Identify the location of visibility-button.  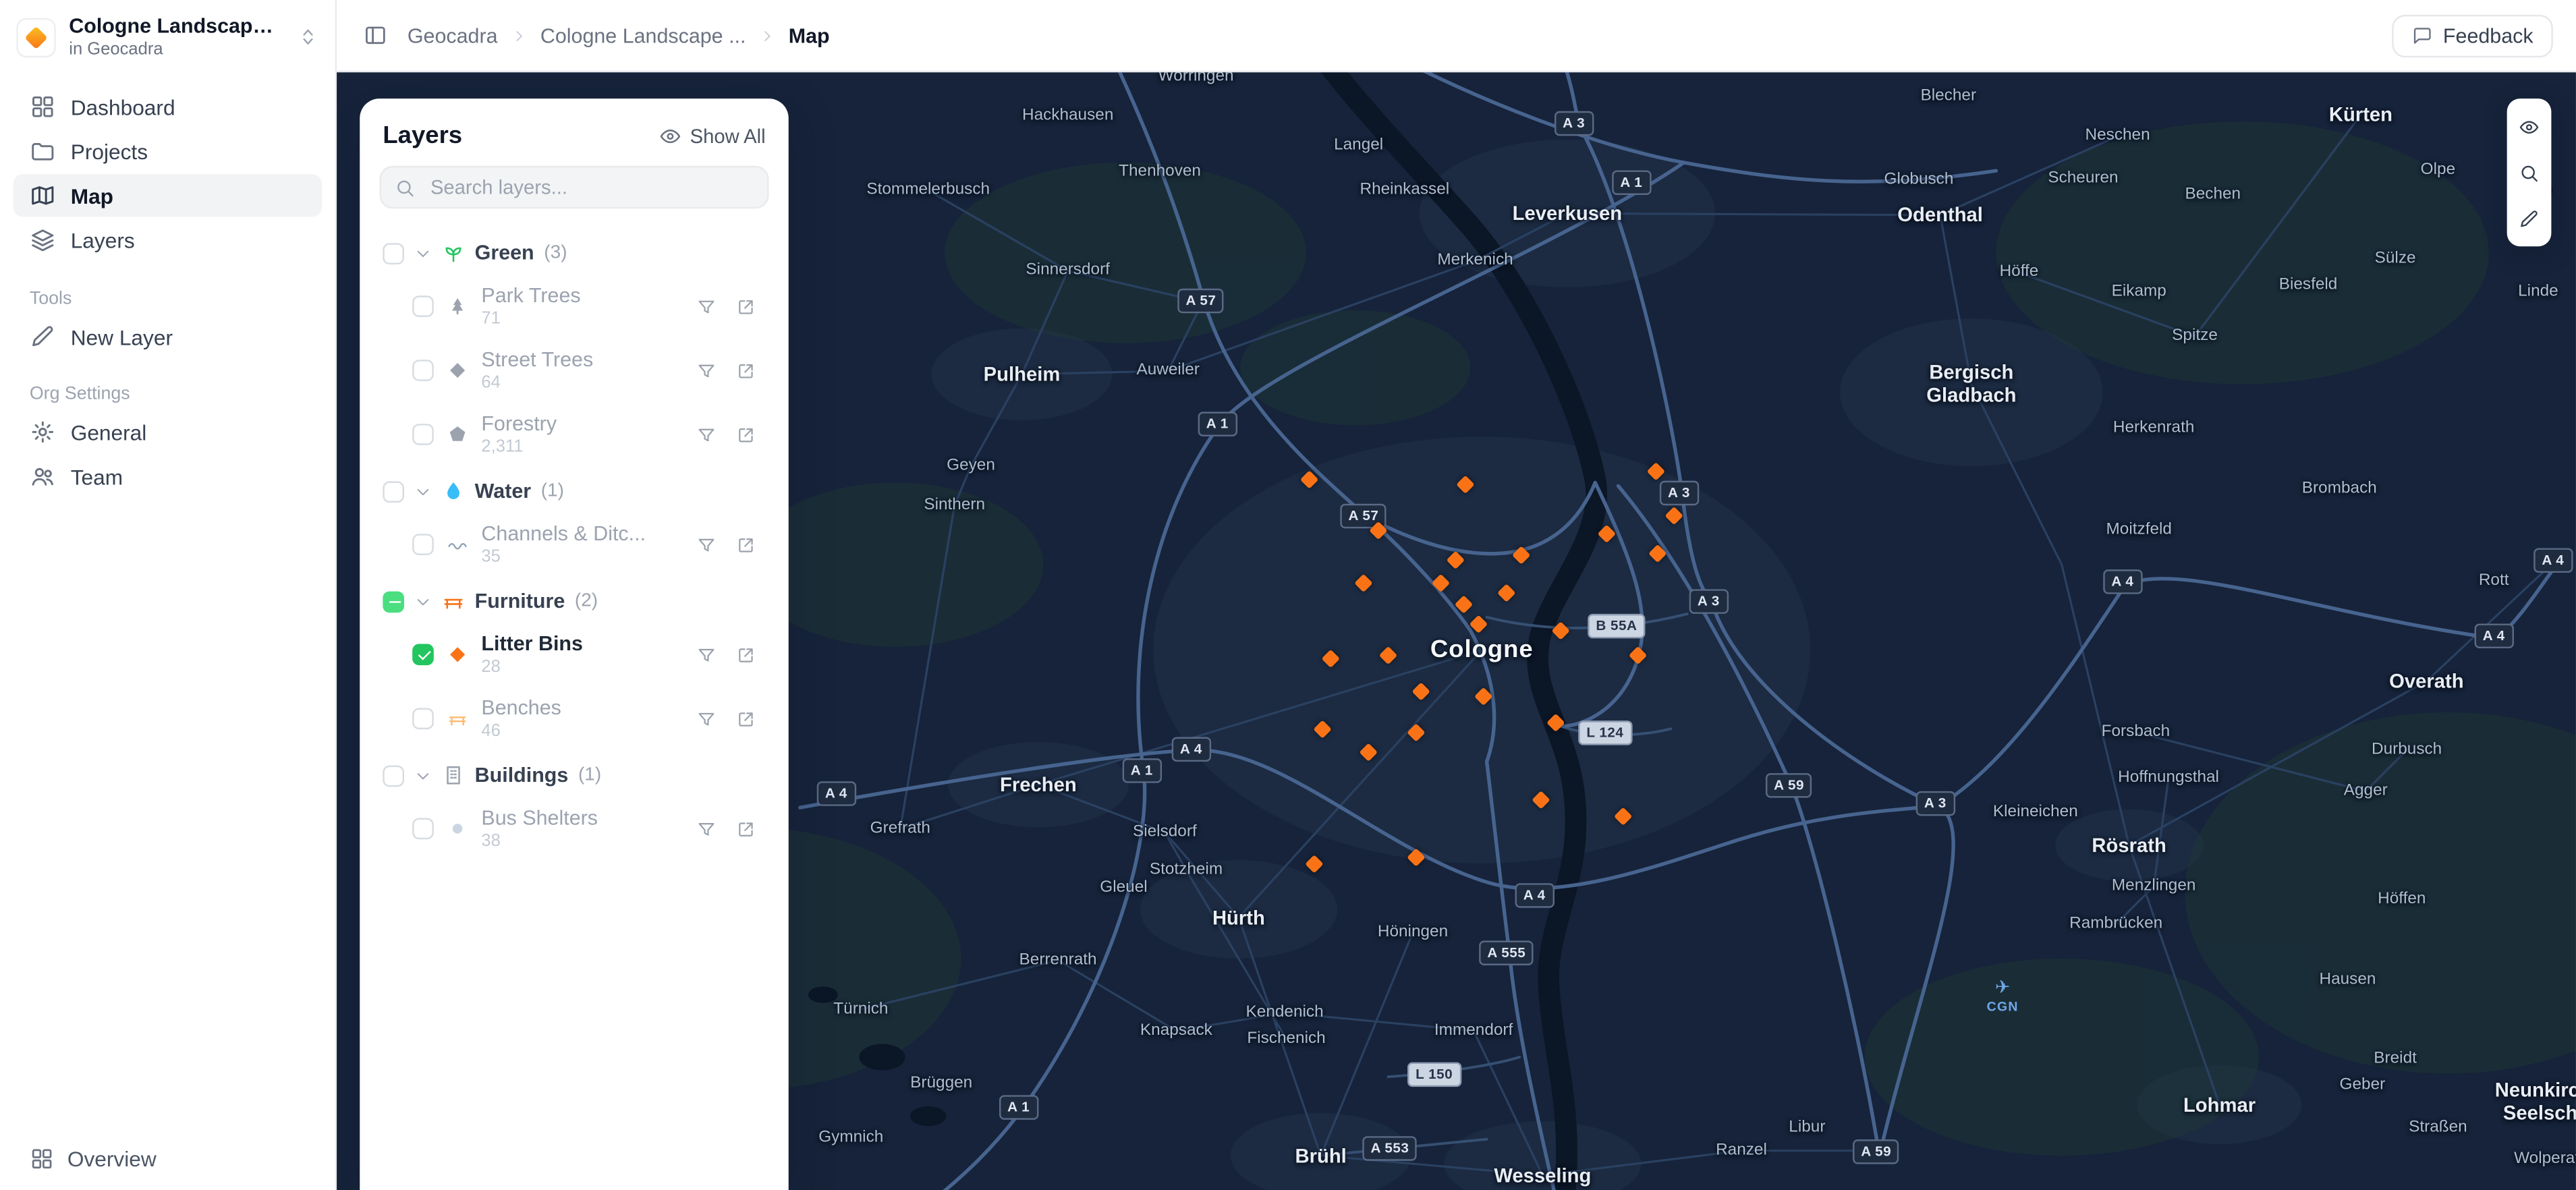
(2529, 126).